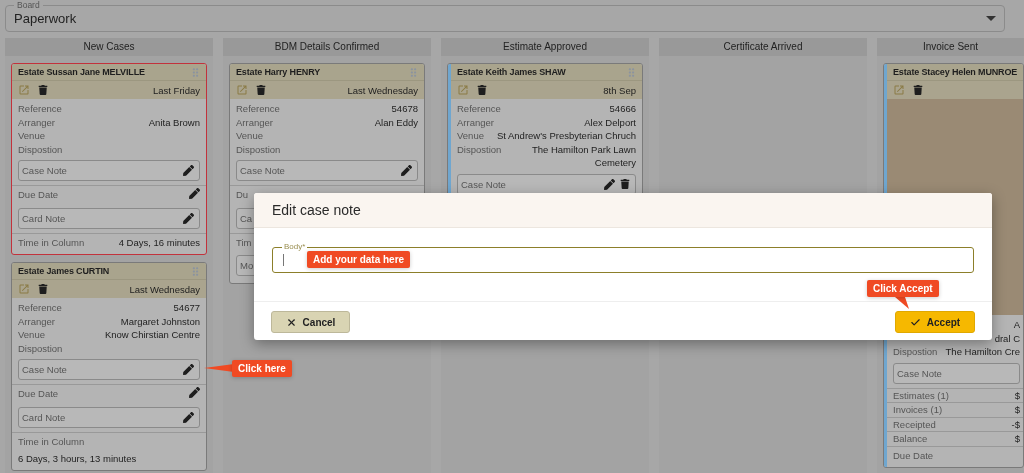 The height and width of the screenshot is (473, 1024). I want to click on callout-pointer, so click(902, 303).